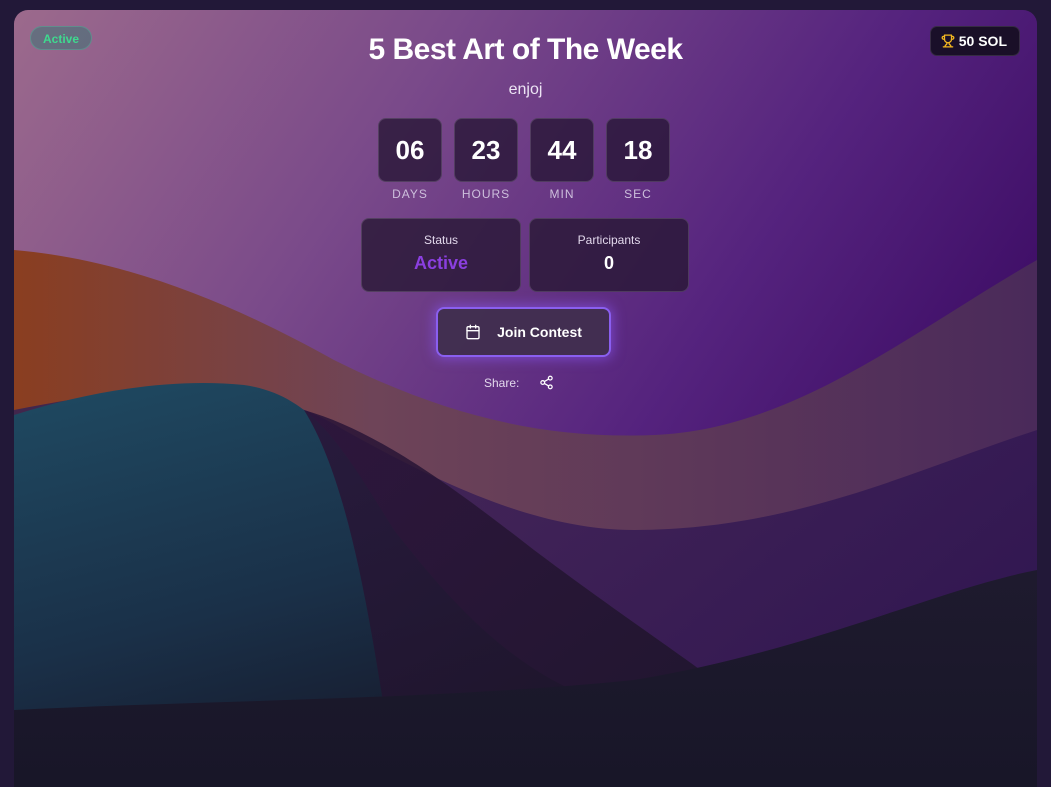 This screenshot has height=787, width=1051. I want to click on contest-subtitle: enjoj, so click(525, 89).